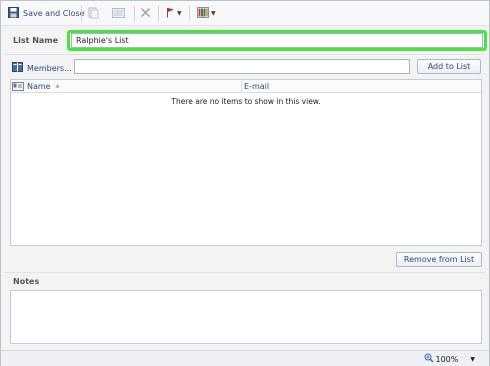  I want to click on members-input, so click(242, 66).